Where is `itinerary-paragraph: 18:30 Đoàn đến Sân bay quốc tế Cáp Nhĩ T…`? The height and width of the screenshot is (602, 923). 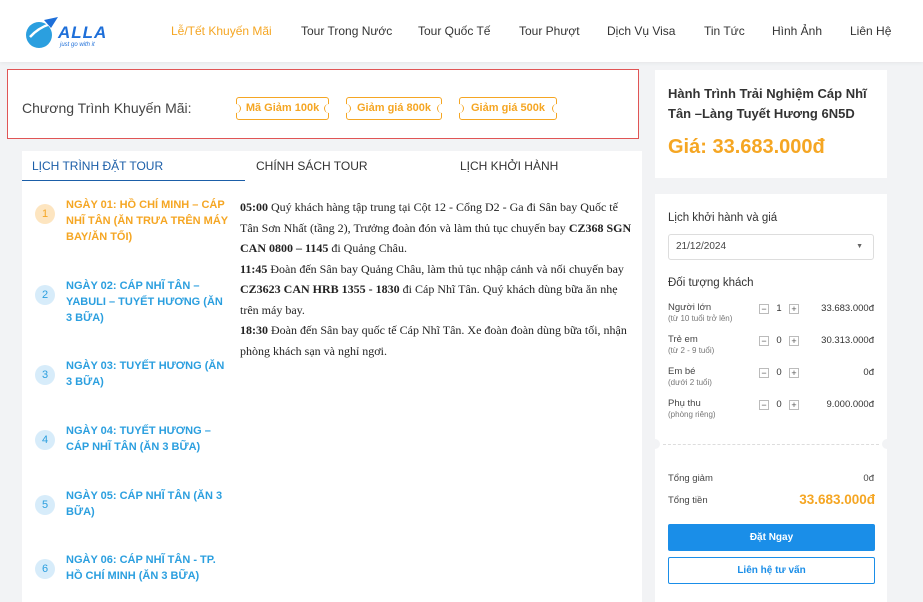 itinerary-paragraph: 18:30 Đoàn đến Sân bay quốc tế Cáp Nhĩ T… is located at coordinates (437, 340).